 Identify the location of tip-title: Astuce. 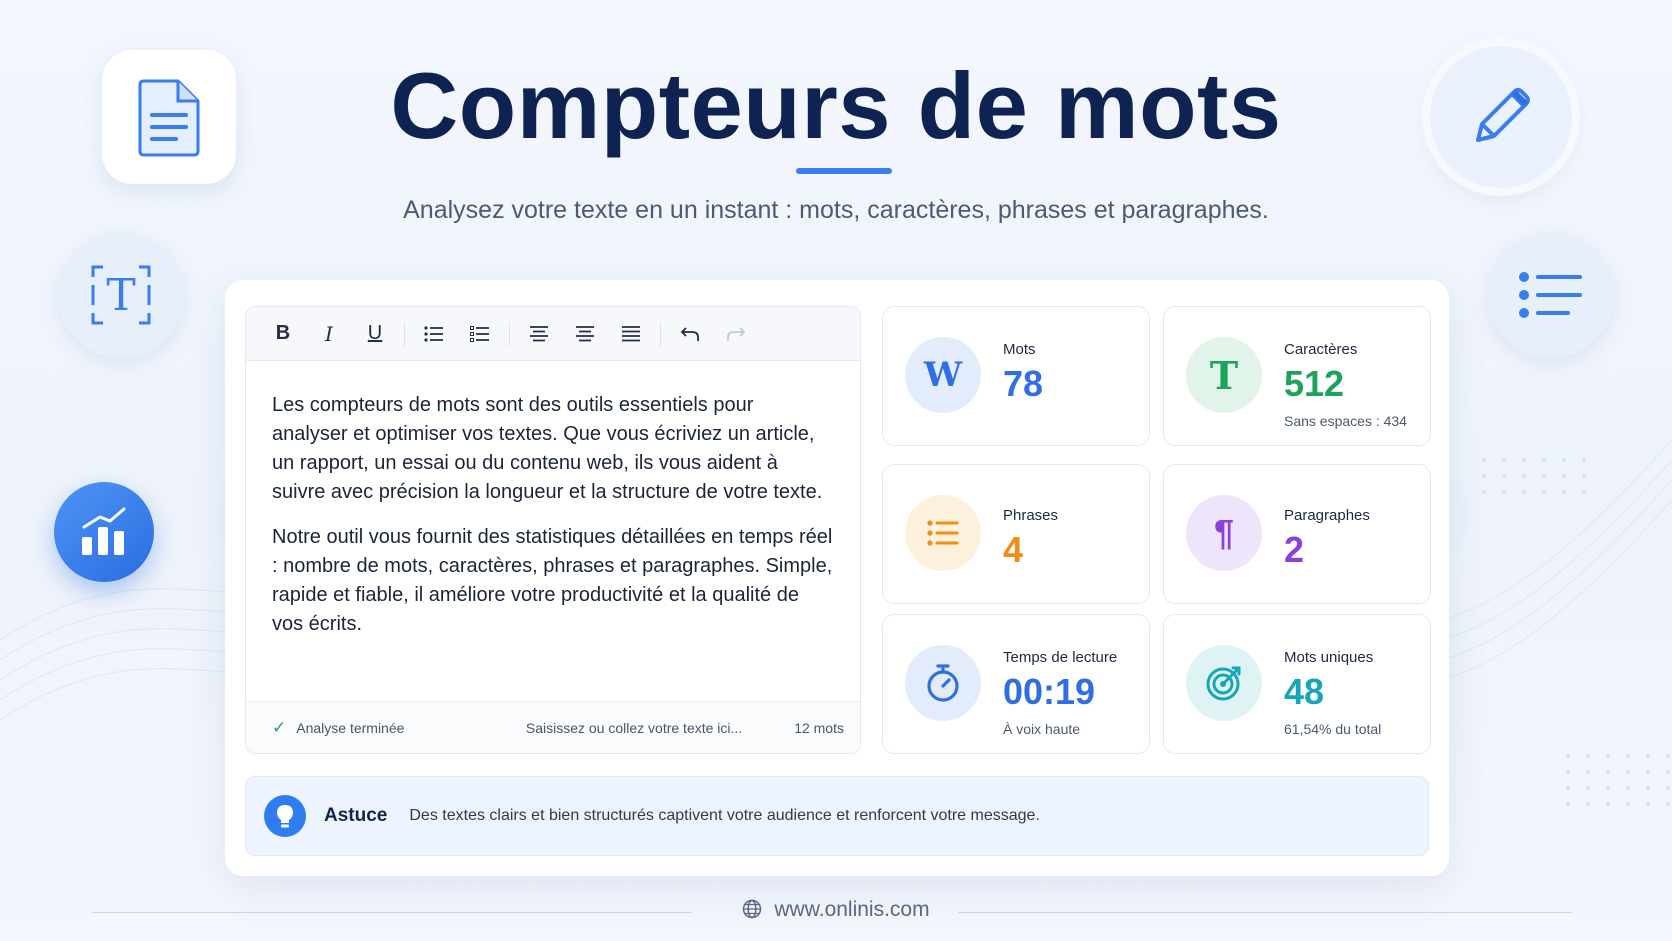
(356, 815).